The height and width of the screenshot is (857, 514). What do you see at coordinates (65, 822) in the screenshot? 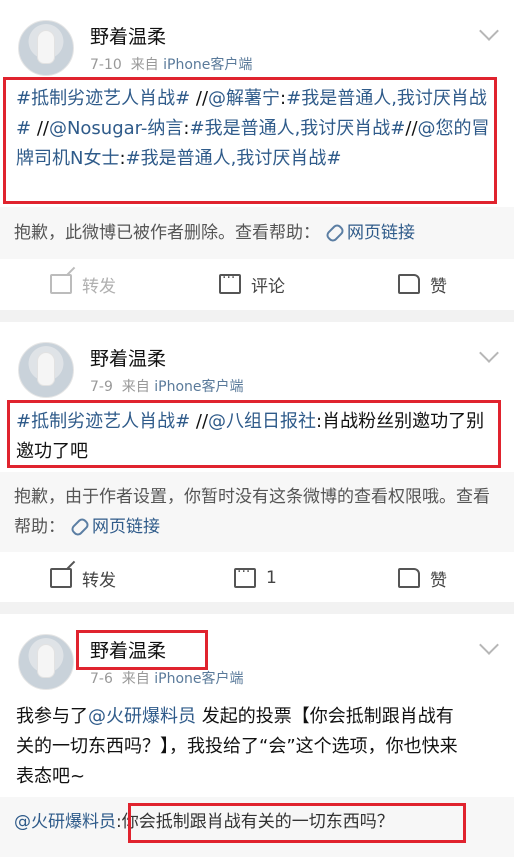
I see `quote-user-link: @火研爆料员` at bounding box center [65, 822].